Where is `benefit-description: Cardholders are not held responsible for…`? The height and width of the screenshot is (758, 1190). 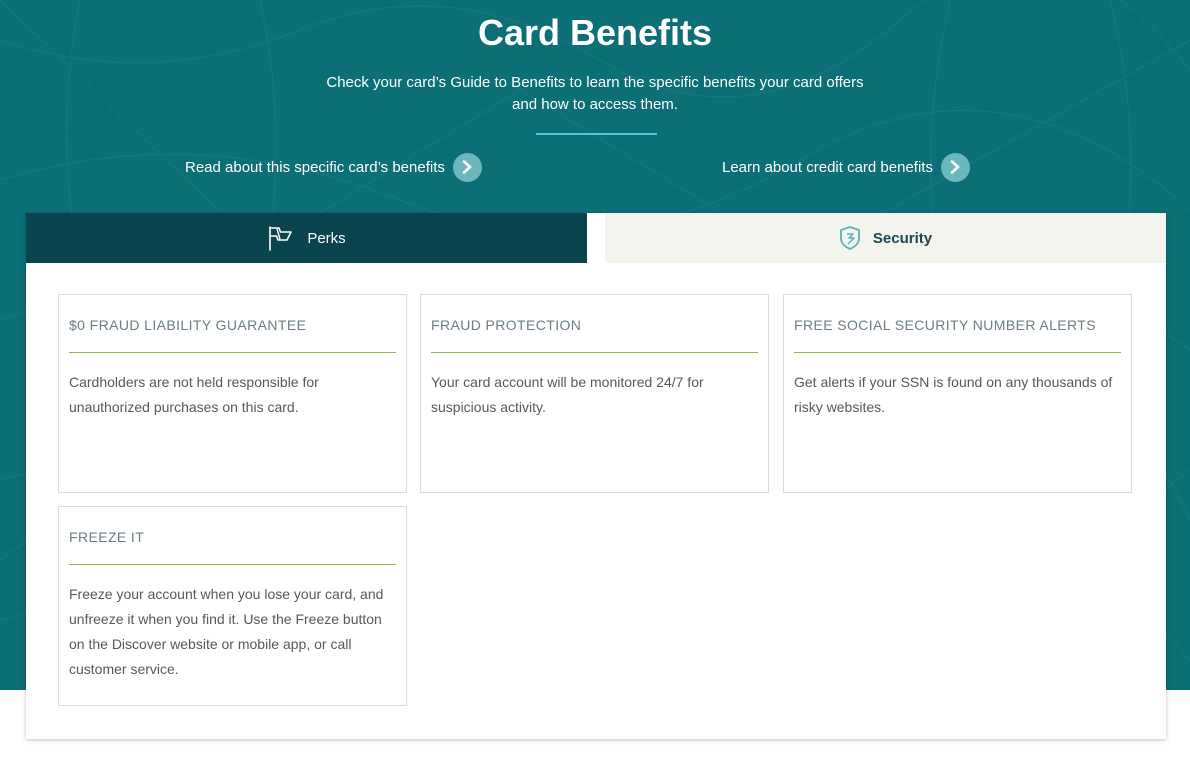
benefit-description: Cardholders are not held responsible for… is located at coordinates (194, 394).